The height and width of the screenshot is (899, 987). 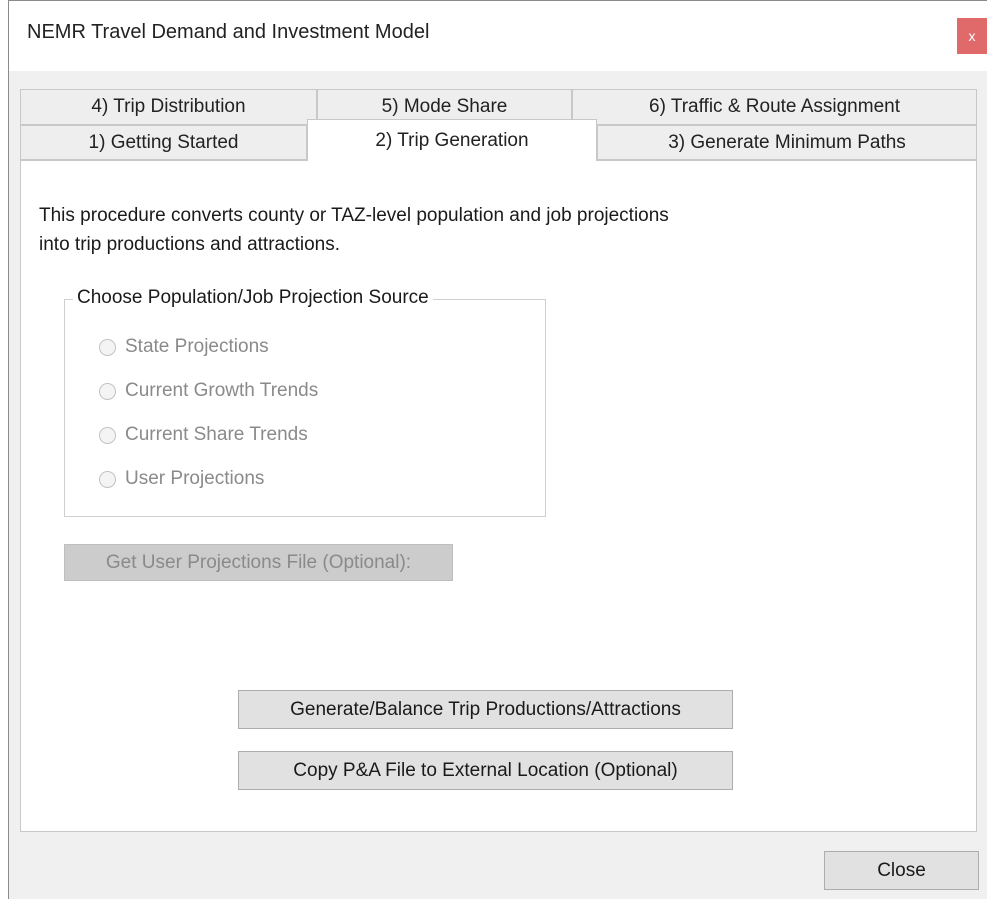 I want to click on window-title: NEMR Travel Demand and Investment Model, so click(x=228, y=32).